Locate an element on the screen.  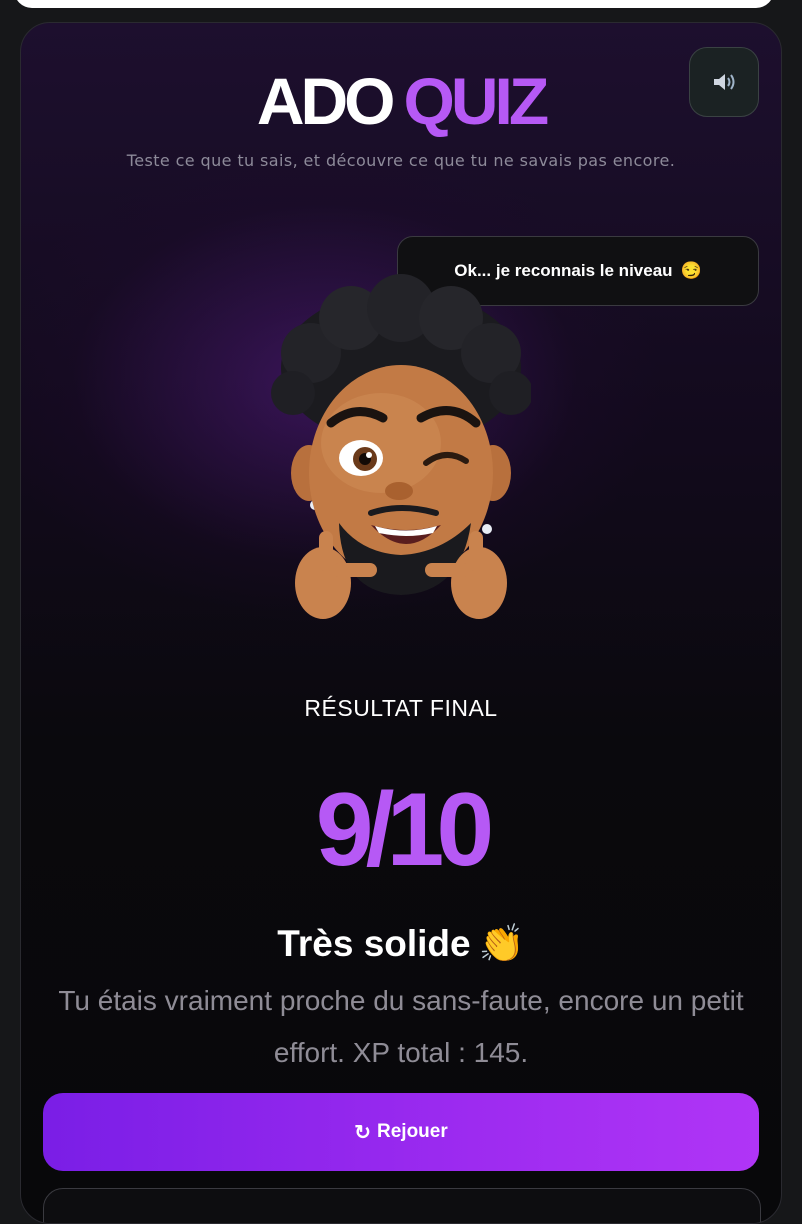
memoji-avatar-icon is located at coordinates (401, 446).